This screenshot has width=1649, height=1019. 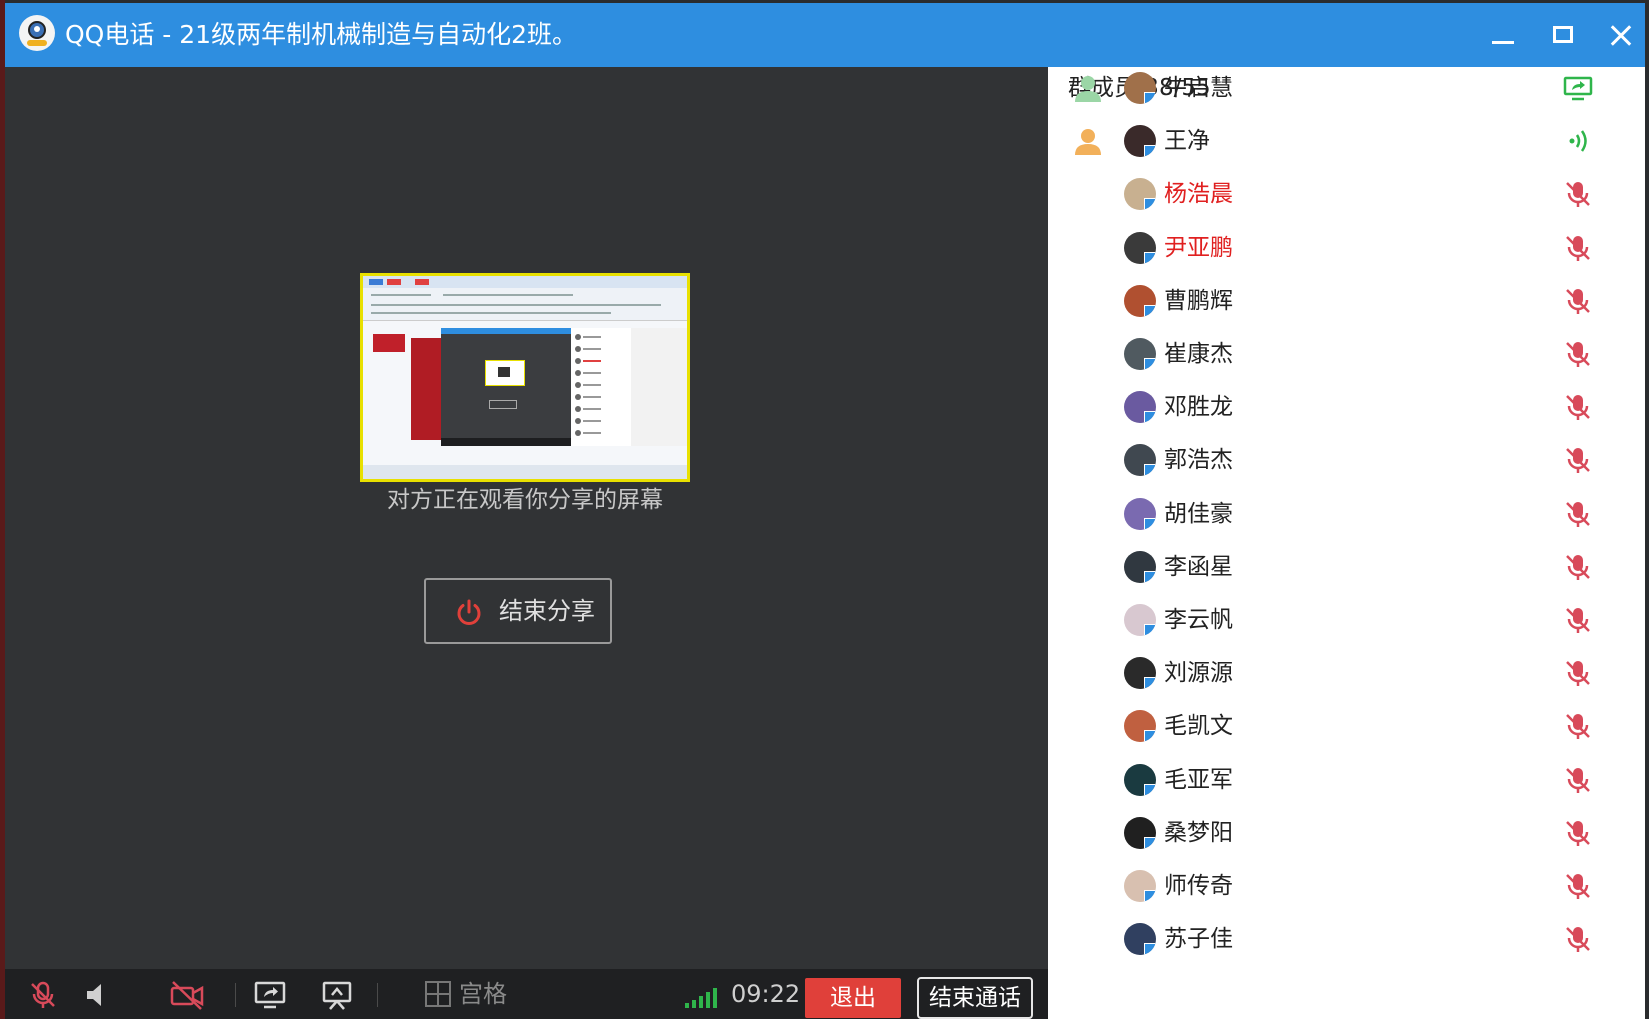 I want to click on member-row: 牛启慧, so click(x=1346, y=91).